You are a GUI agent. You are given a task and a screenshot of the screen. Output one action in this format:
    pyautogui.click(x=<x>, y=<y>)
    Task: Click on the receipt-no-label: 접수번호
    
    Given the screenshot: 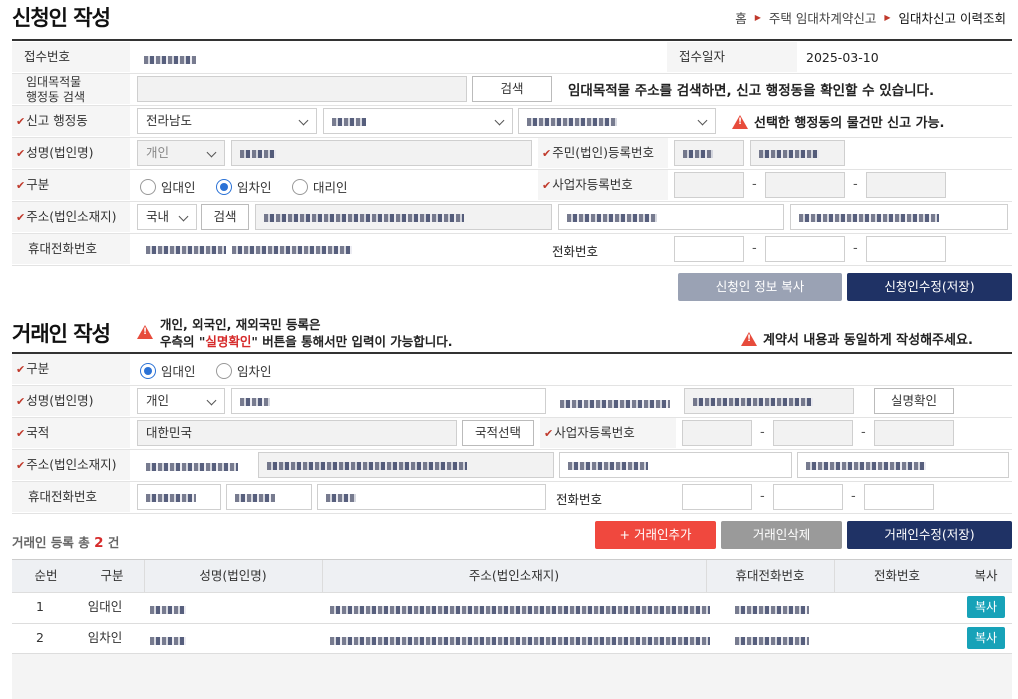 What is the action you would take?
    pyautogui.click(x=71, y=57)
    